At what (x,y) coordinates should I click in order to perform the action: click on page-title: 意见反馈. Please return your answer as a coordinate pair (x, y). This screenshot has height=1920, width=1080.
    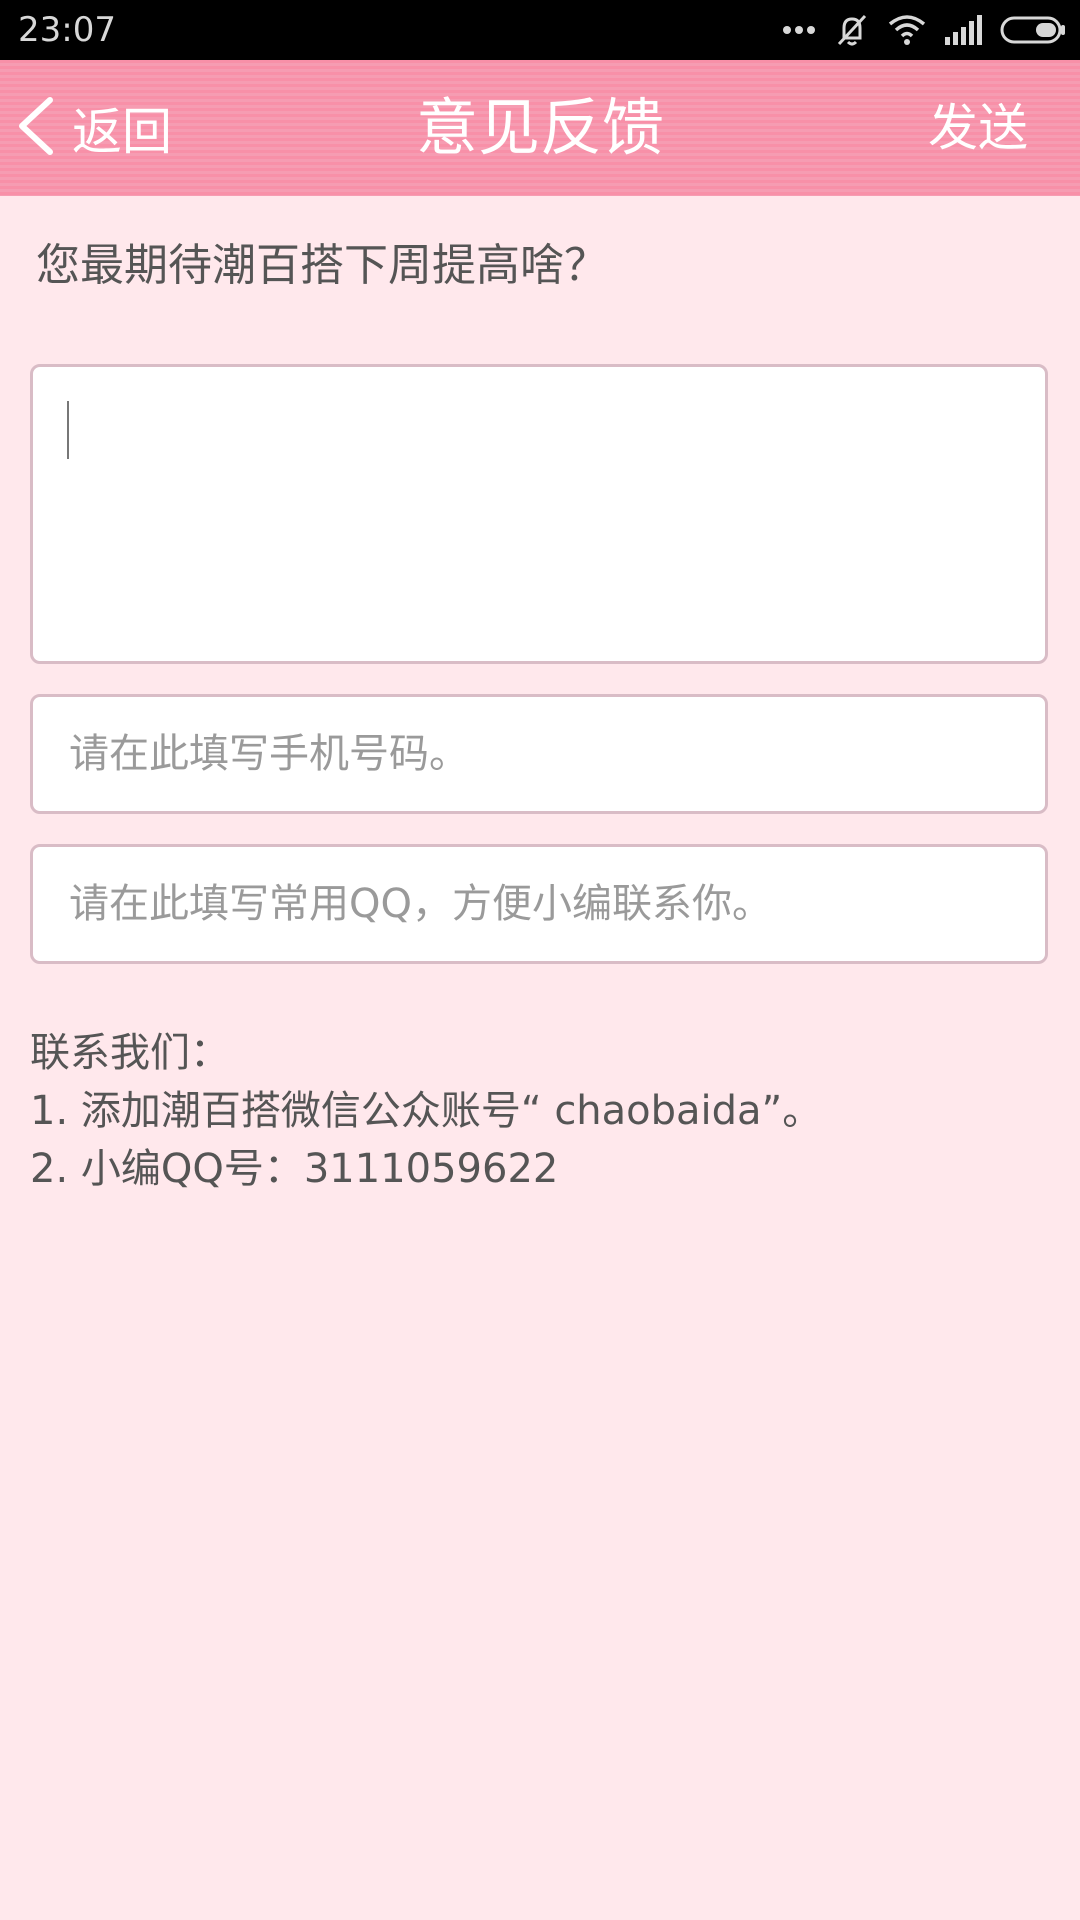
    Looking at the image, I should click on (539, 127).